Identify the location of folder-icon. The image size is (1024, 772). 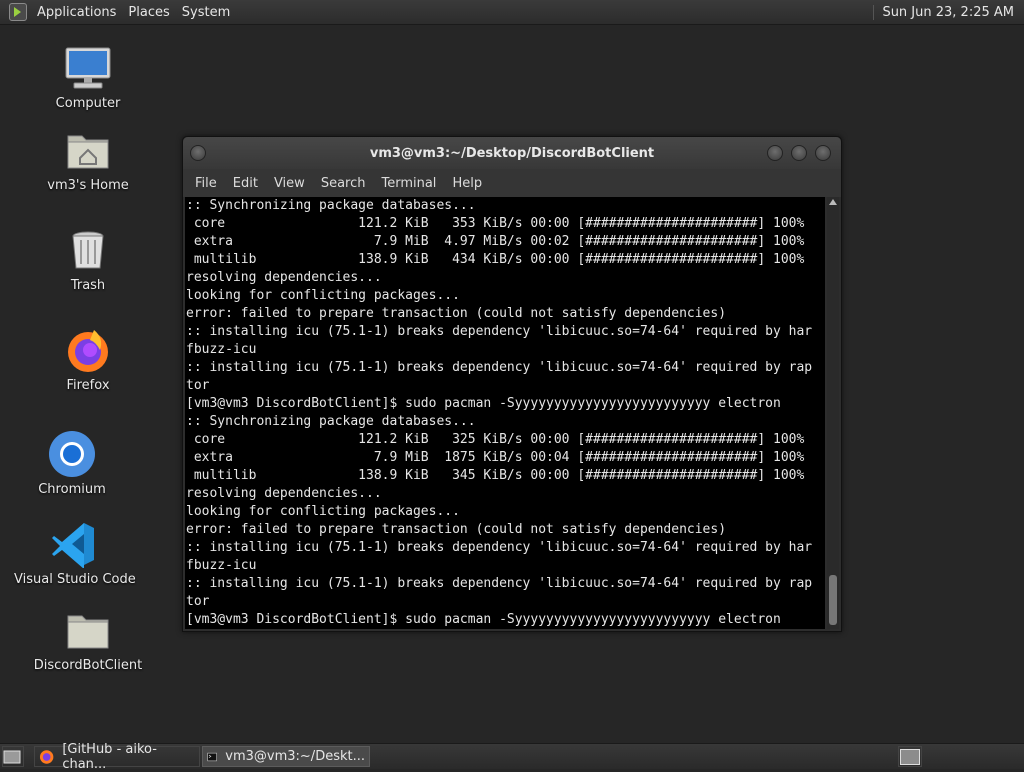
(88, 630).